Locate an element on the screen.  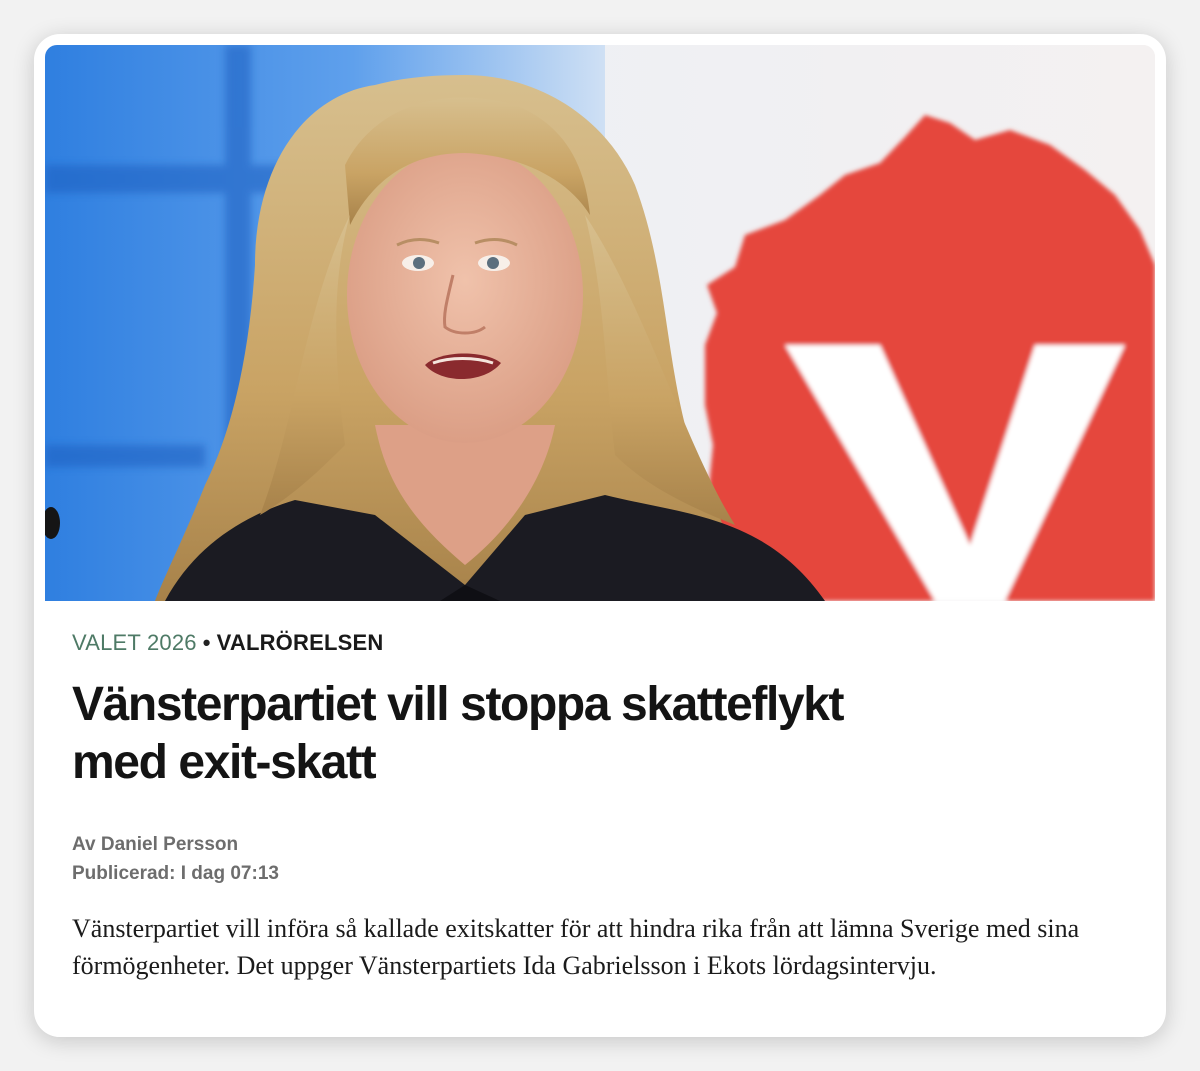
section-label: VALET 2026 is located at coordinates (134, 642).